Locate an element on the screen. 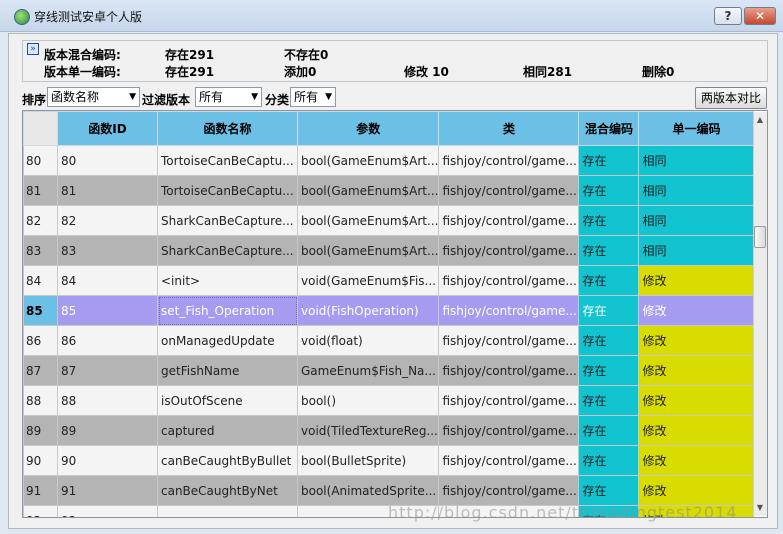 The height and width of the screenshot is (534, 783). scroll-up-icon: ▲ is located at coordinates (760, 120).